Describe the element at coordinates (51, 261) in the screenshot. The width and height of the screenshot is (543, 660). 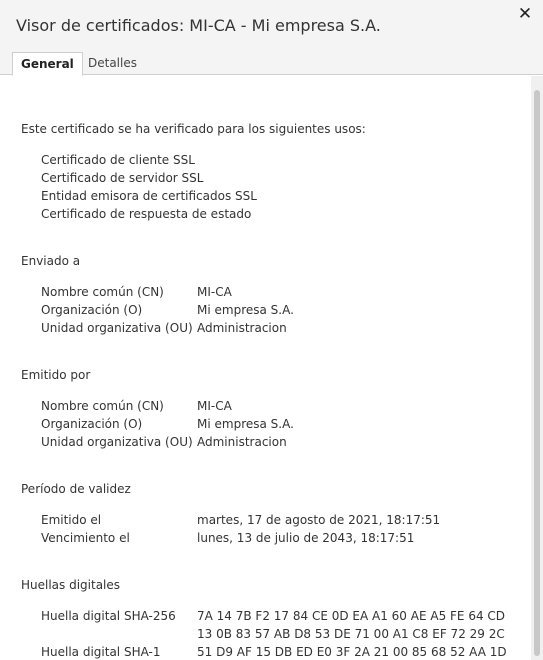
I see `issued-to-heading: Enviado a` at that location.